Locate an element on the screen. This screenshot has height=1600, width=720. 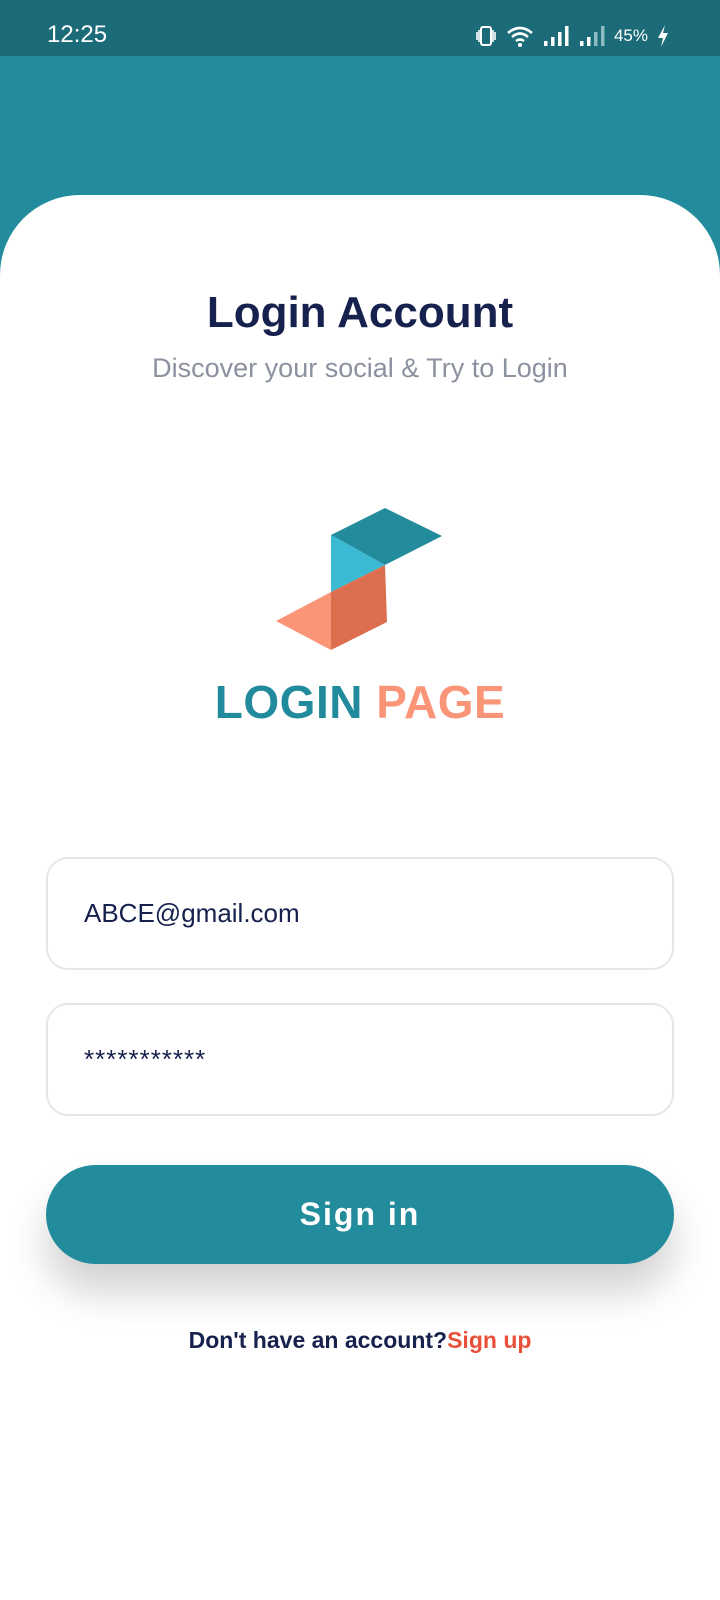
sign-in-button: Sign in is located at coordinates (360, 1214).